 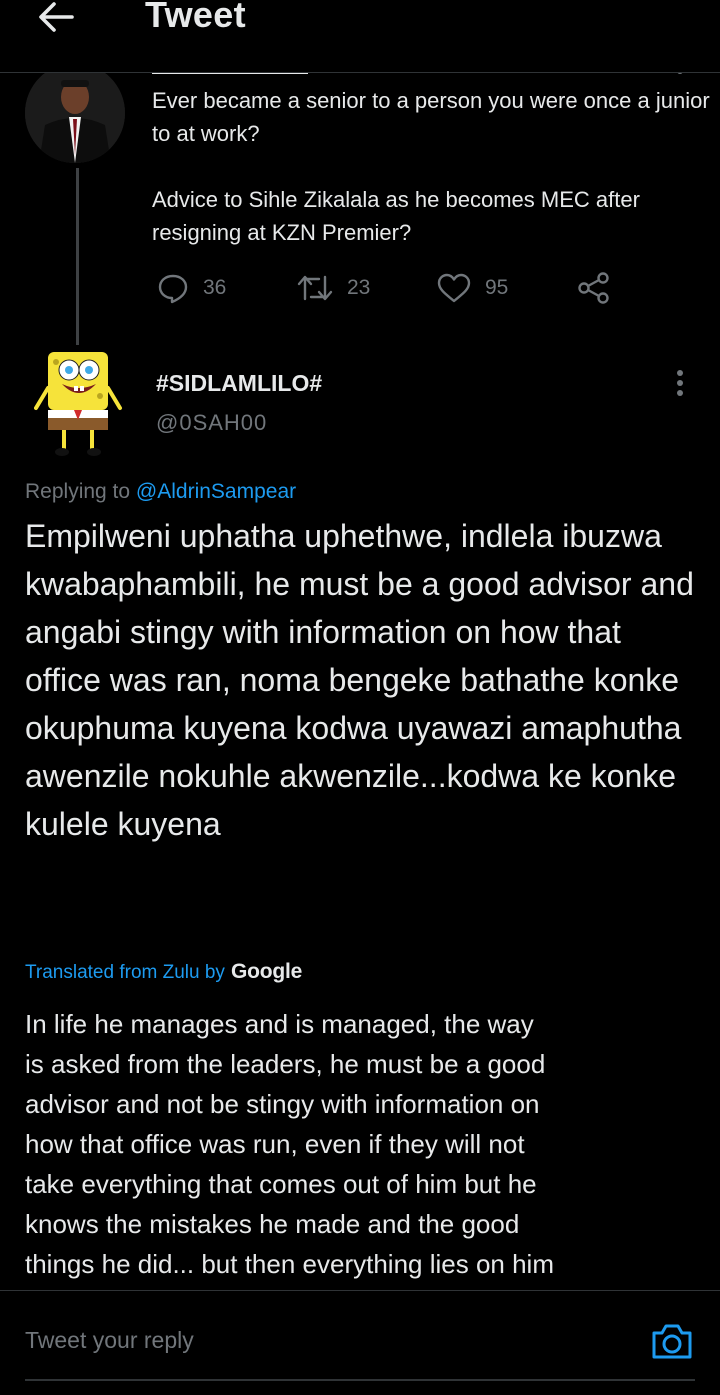 I want to click on camera-icon, so click(x=672, y=1341).